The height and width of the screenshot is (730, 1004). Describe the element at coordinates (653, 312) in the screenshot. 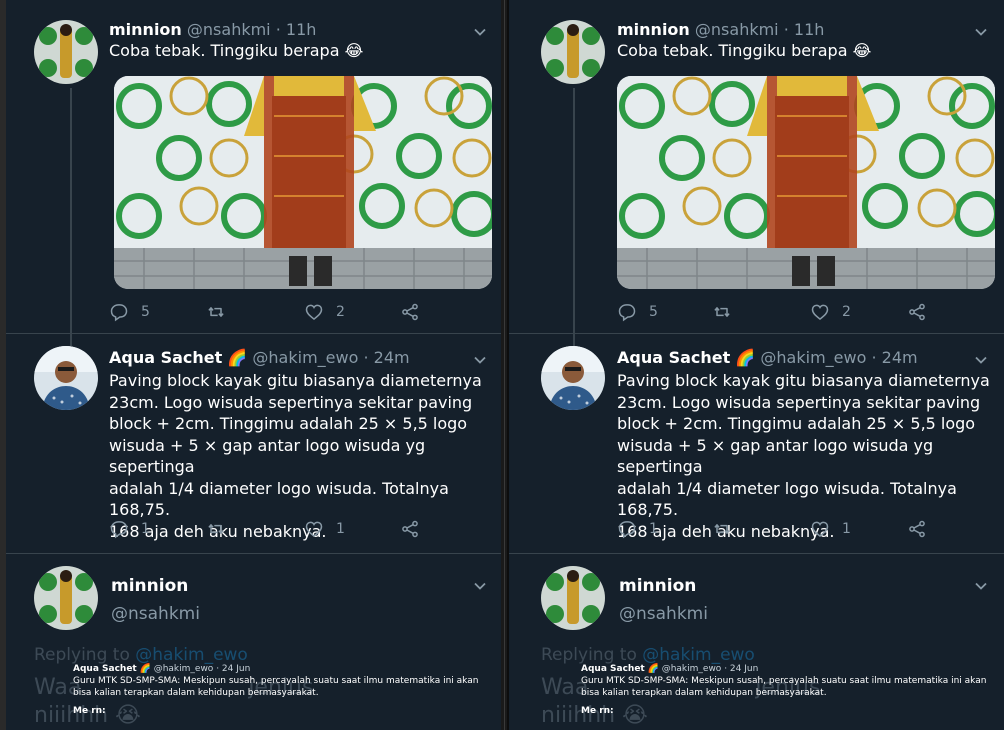

I see `reply-count: 5` at that location.